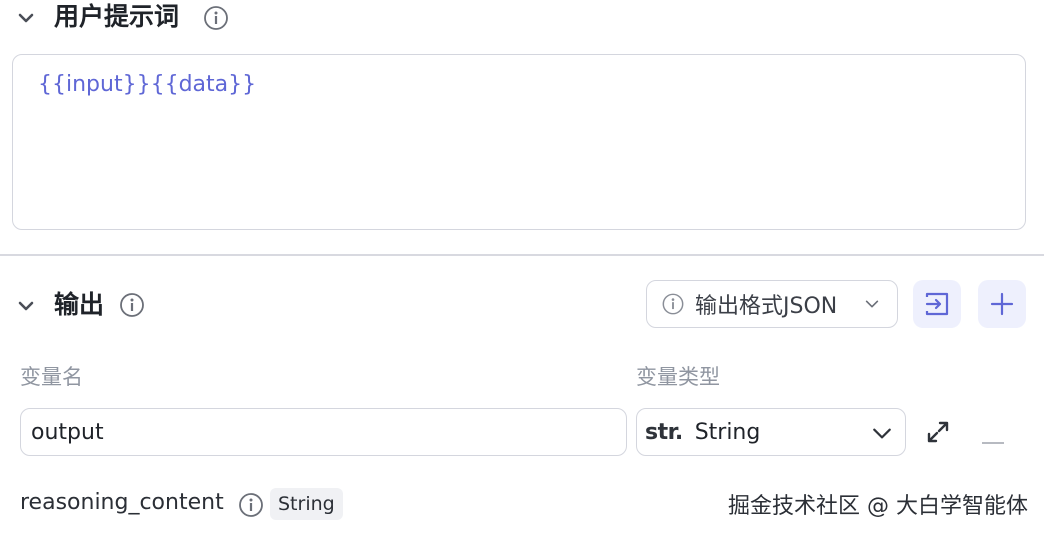 This screenshot has height=536, width=1044. What do you see at coordinates (122, 502) in the screenshot?
I see `extra-field-name: reasoning_content` at bounding box center [122, 502].